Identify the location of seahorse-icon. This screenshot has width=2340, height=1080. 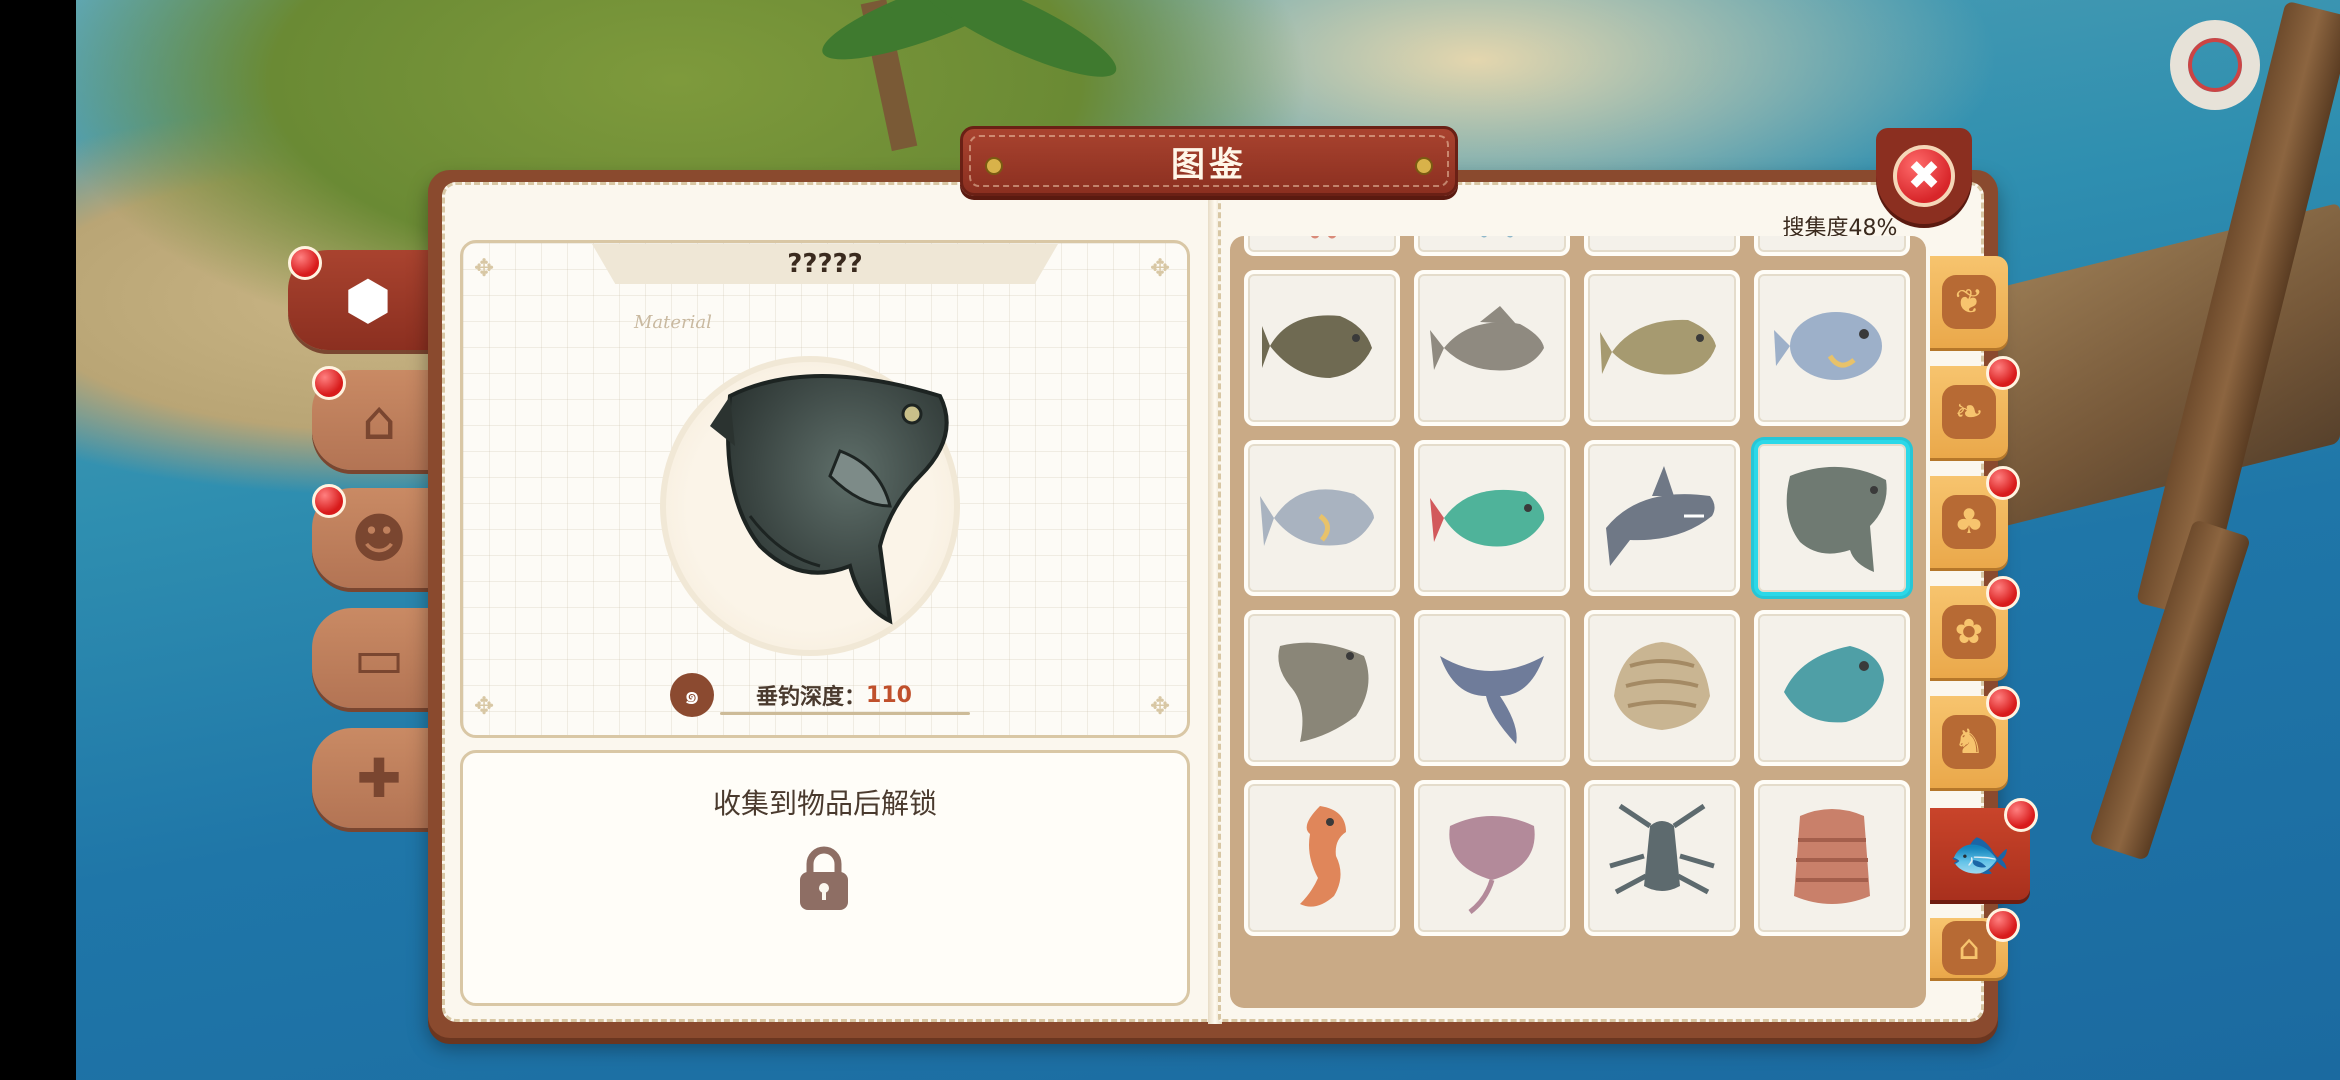
(1323, 856).